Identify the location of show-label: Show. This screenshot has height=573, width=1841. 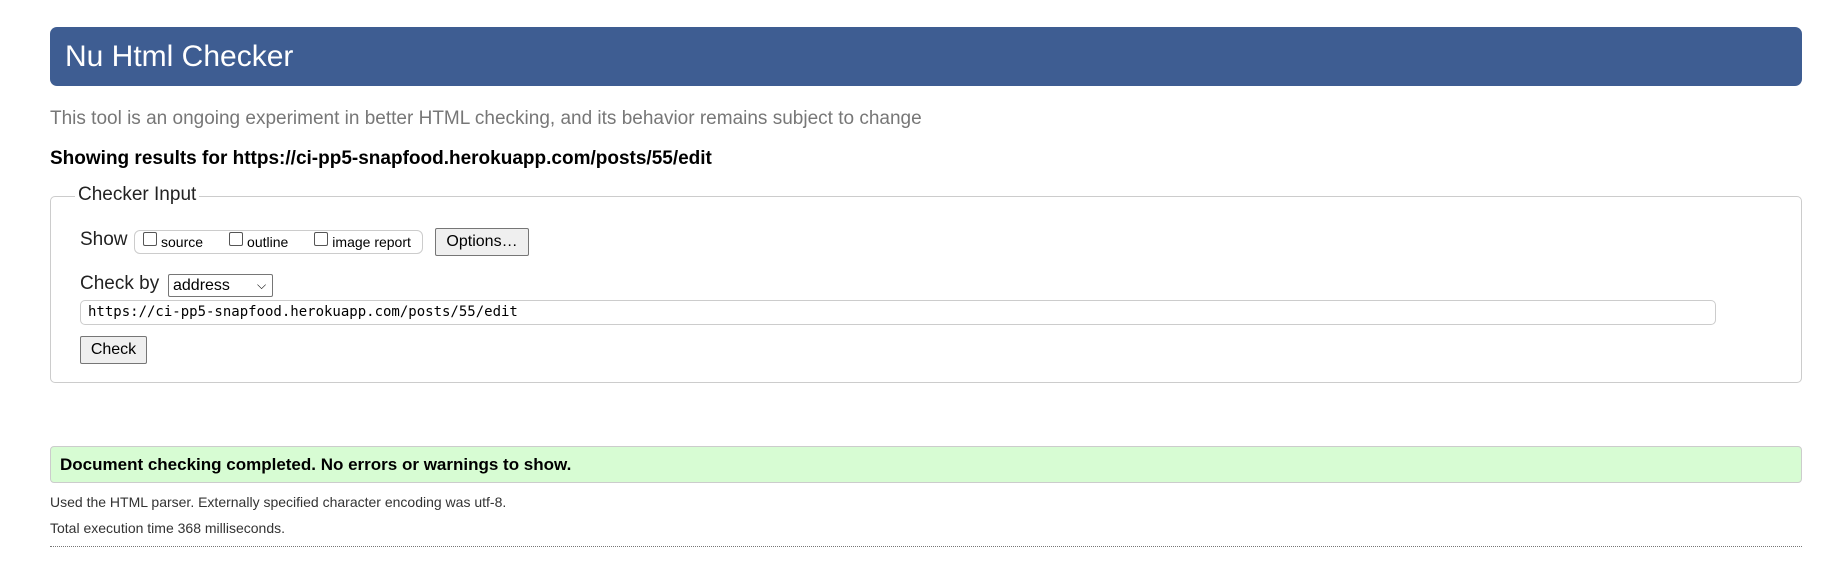
(104, 239).